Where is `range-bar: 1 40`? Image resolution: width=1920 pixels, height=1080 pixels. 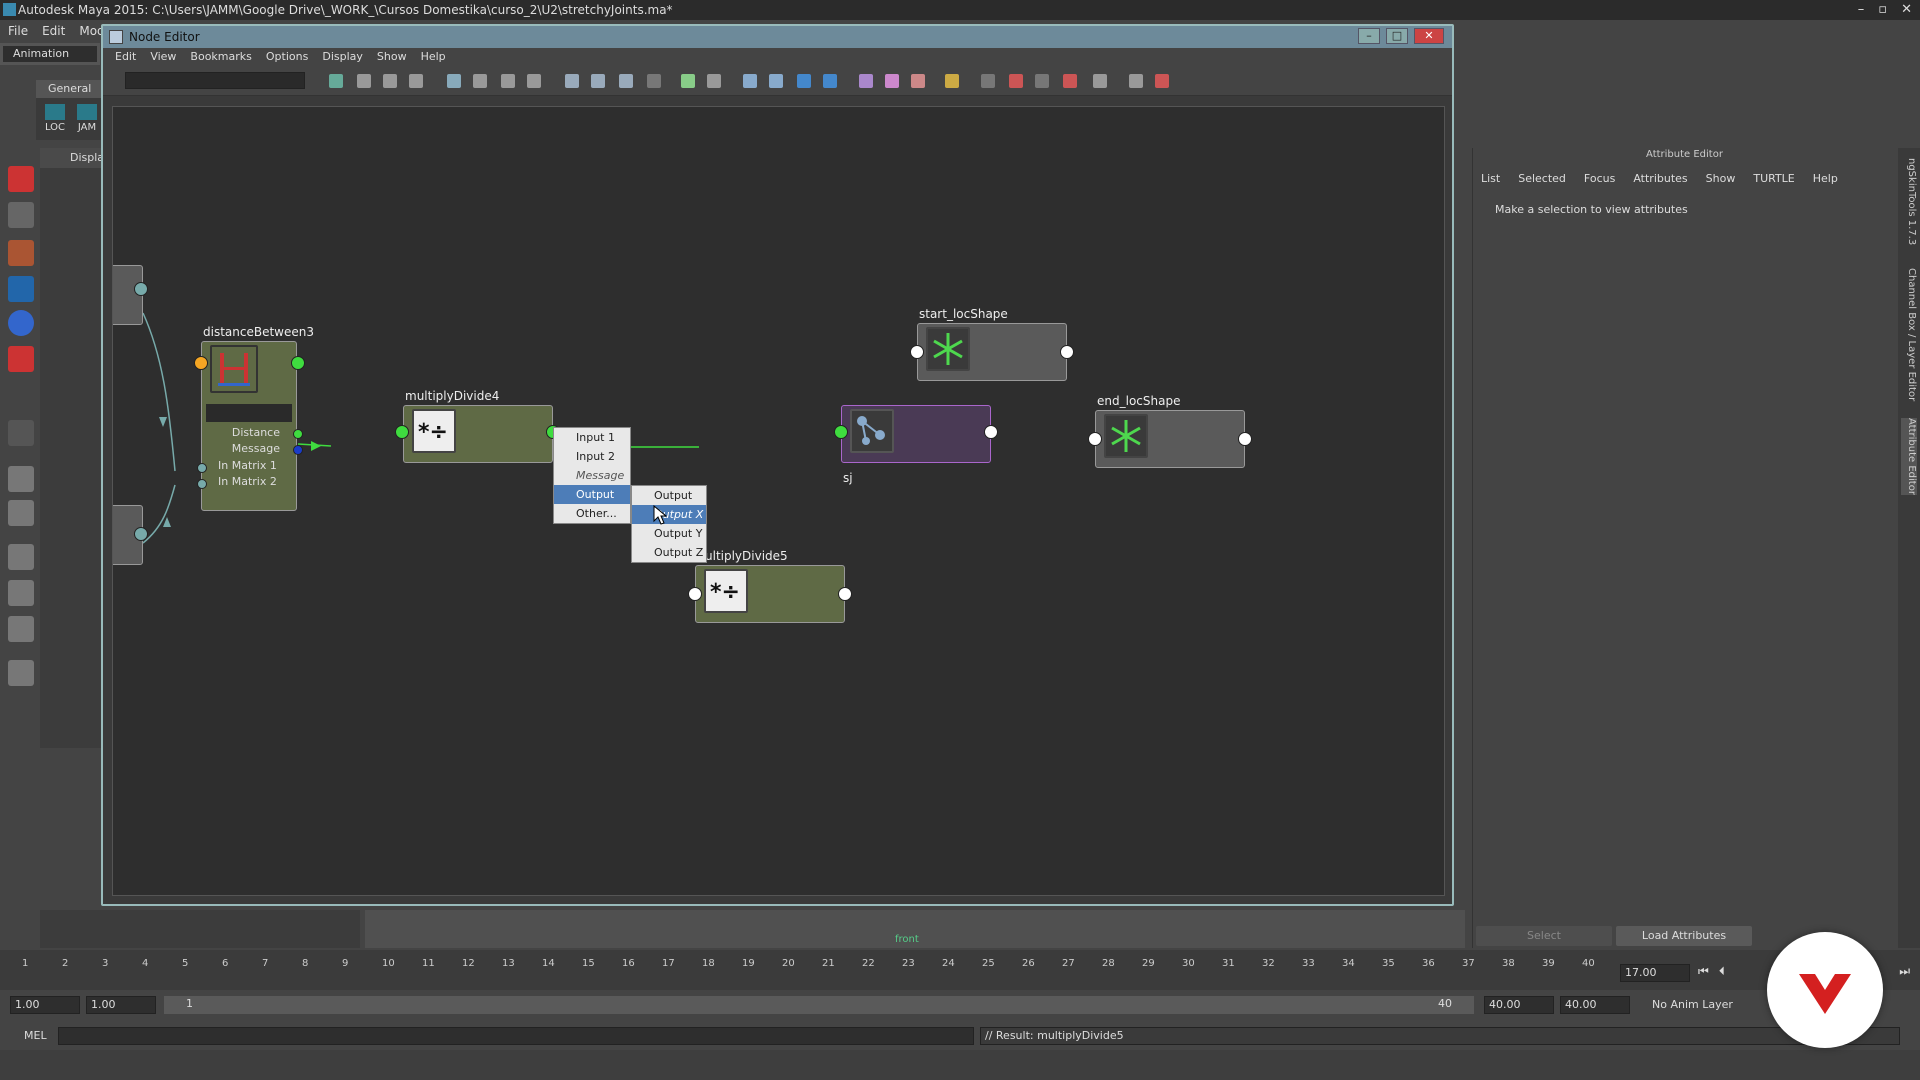
range-bar: 1 40 is located at coordinates (819, 1005).